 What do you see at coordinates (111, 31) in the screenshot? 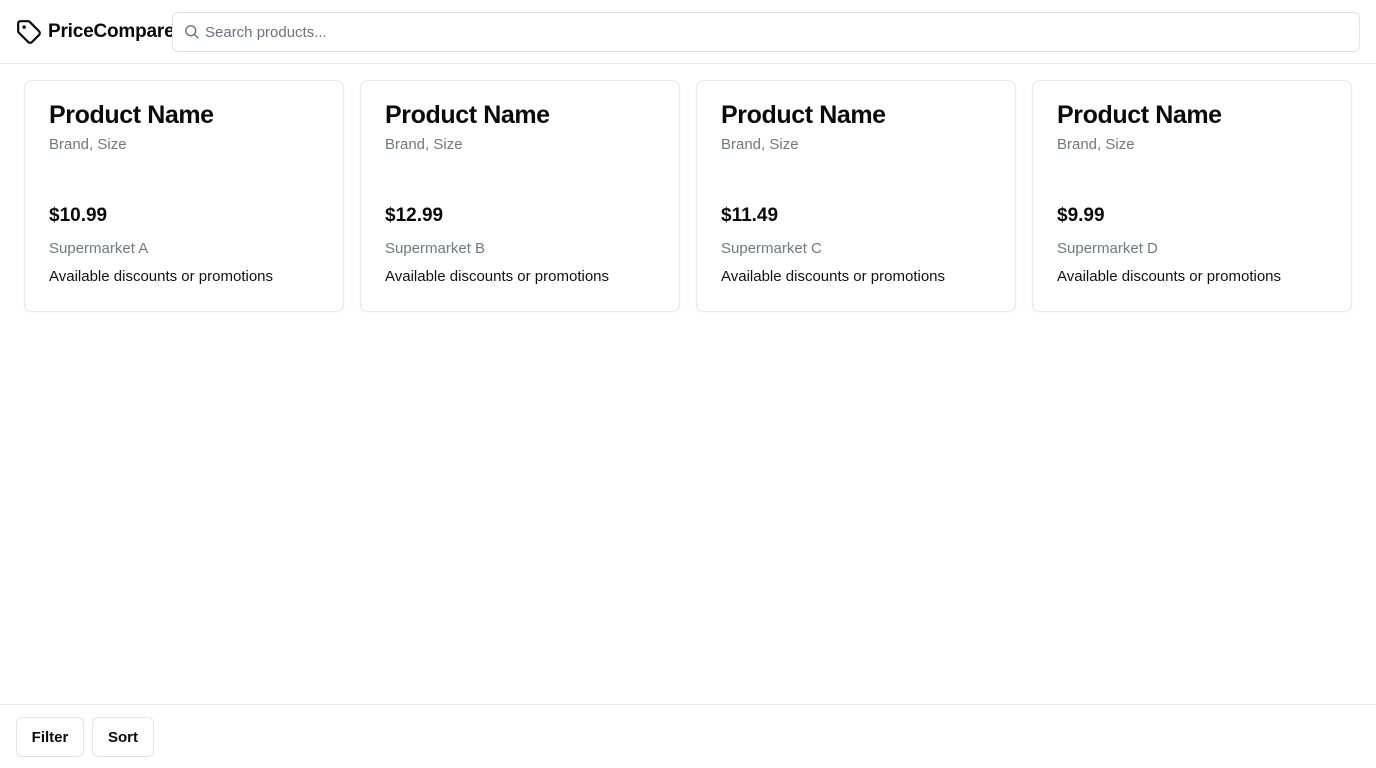
I see `brand-name: PriceCompare` at bounding box center [111, 31].